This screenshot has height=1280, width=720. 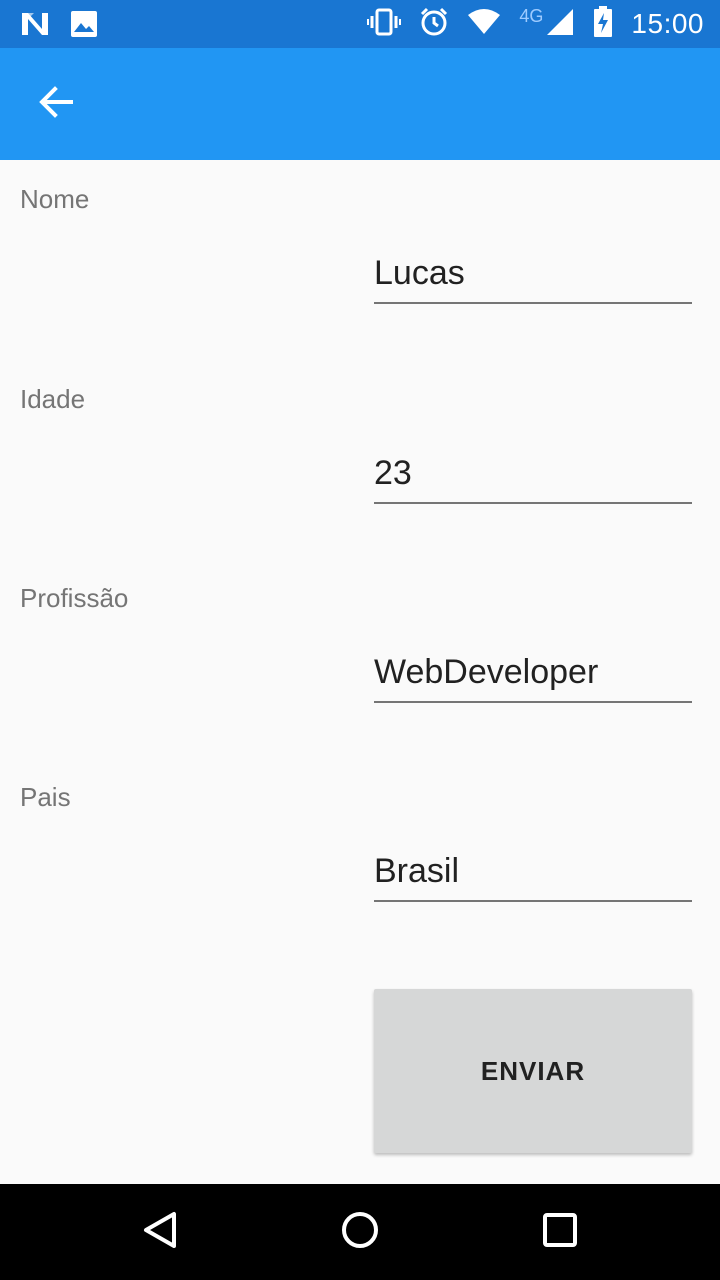 I want to click on n-logo-icon, so click(x=35, y=26).